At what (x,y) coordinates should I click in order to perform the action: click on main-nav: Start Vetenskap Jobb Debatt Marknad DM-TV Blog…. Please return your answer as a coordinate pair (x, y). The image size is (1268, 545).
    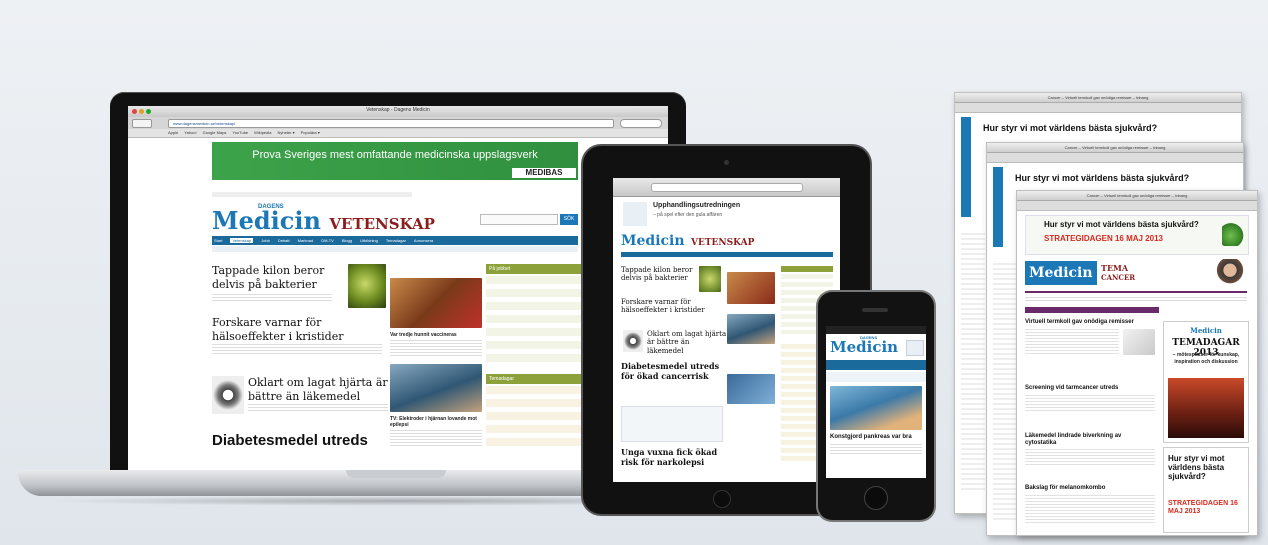
    Looking at the image, I should click on (395, 240).